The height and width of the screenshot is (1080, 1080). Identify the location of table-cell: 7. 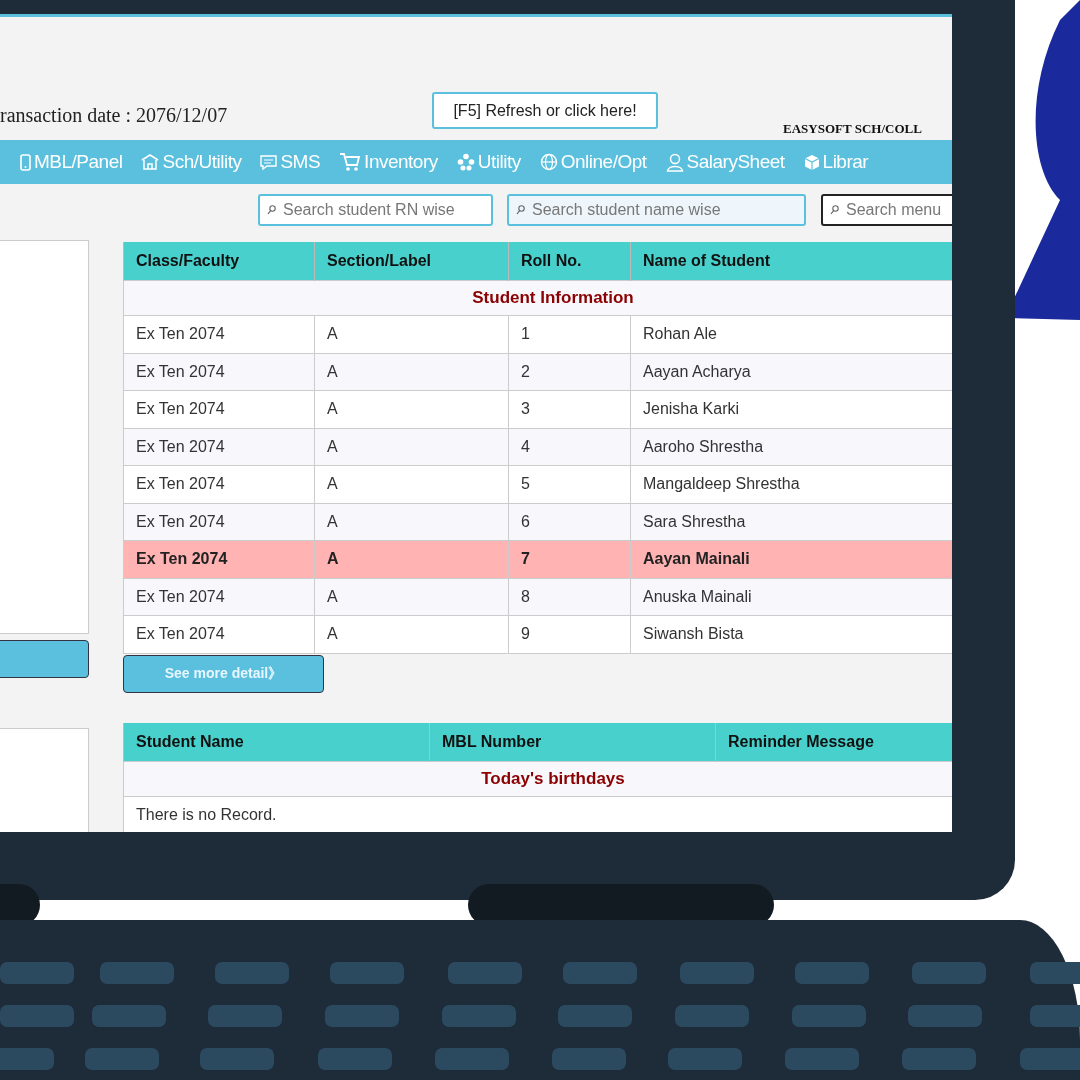
(569, 559).